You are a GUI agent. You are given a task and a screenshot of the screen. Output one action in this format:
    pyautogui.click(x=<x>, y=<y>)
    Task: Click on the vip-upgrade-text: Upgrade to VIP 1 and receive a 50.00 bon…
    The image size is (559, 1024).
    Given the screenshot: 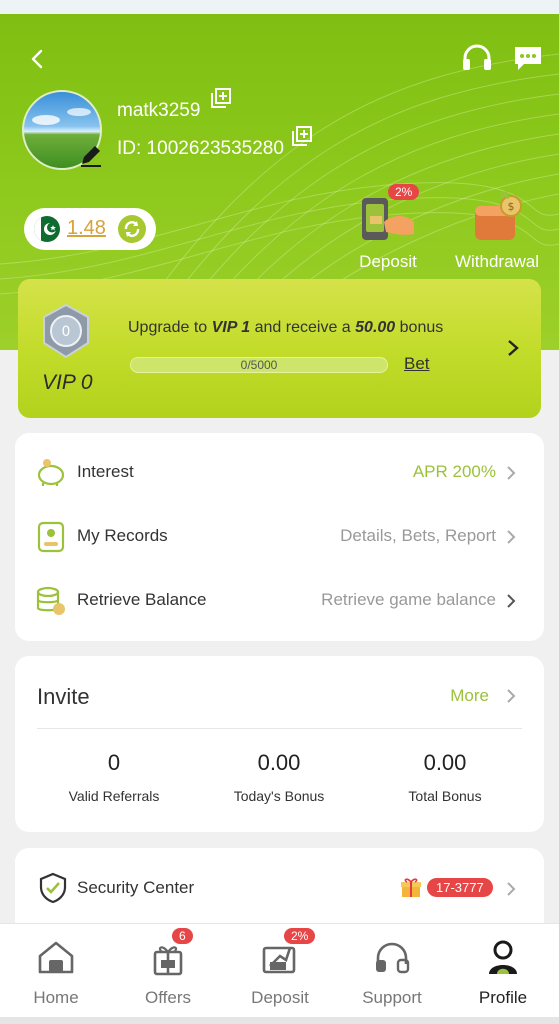 What is the action you would take?
    pyautogui.click(x=286, y=327)
    